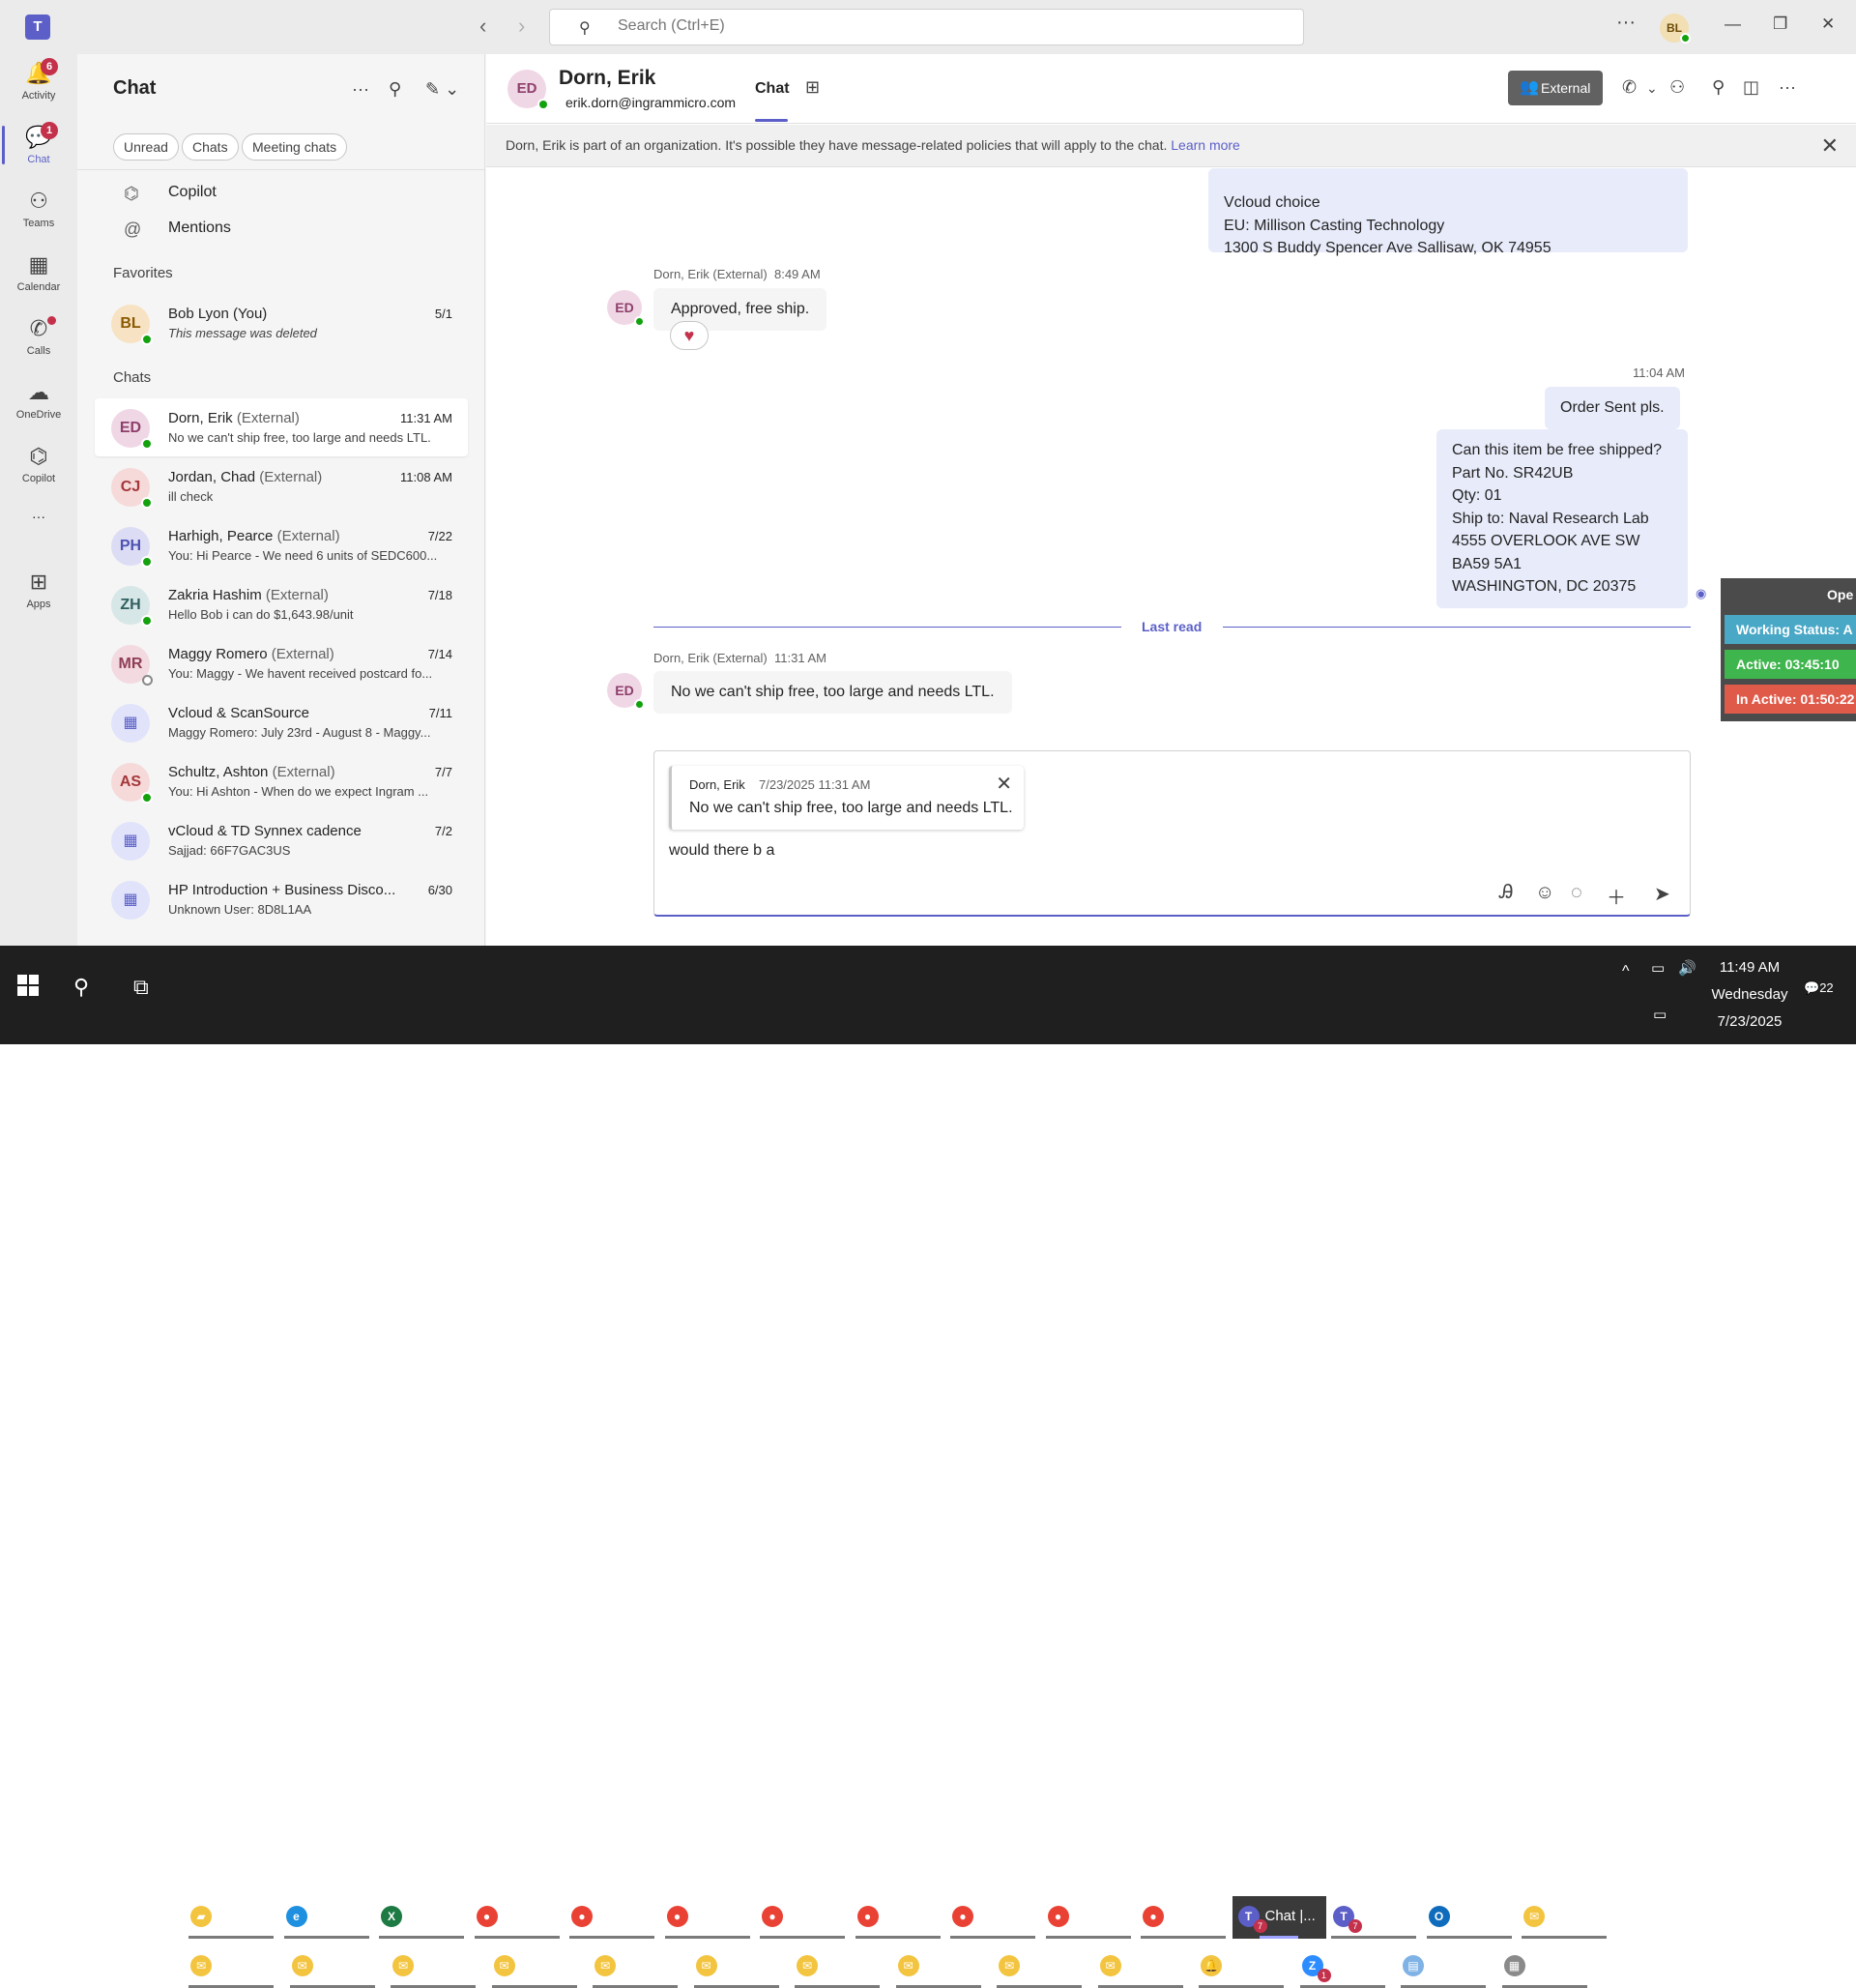 The width and height of the screenshot is (1856, 1988). Describe the element at coordinates (812, 87) in the screenshot. I see `add-tab-icon: ⊞` at that location.